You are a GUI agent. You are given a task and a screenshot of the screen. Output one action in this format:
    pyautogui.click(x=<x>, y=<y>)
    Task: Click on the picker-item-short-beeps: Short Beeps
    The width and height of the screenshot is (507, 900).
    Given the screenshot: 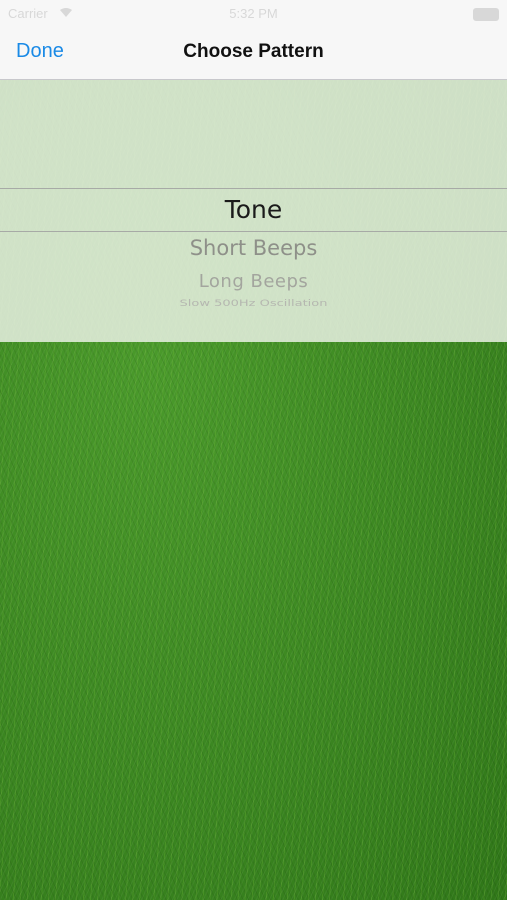 What is the action you would take?
    pyautogui.click(x=253, y=248)
    